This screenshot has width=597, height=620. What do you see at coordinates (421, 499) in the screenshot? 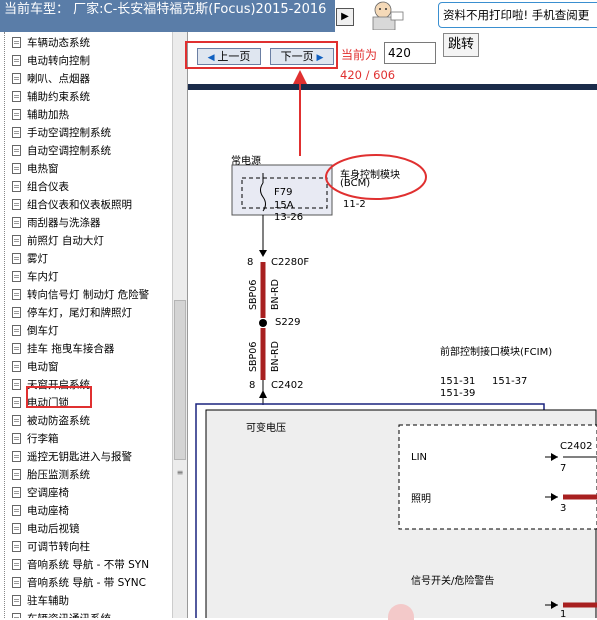
I see `lighting-label: 照明` at bounding box center [421, 499].